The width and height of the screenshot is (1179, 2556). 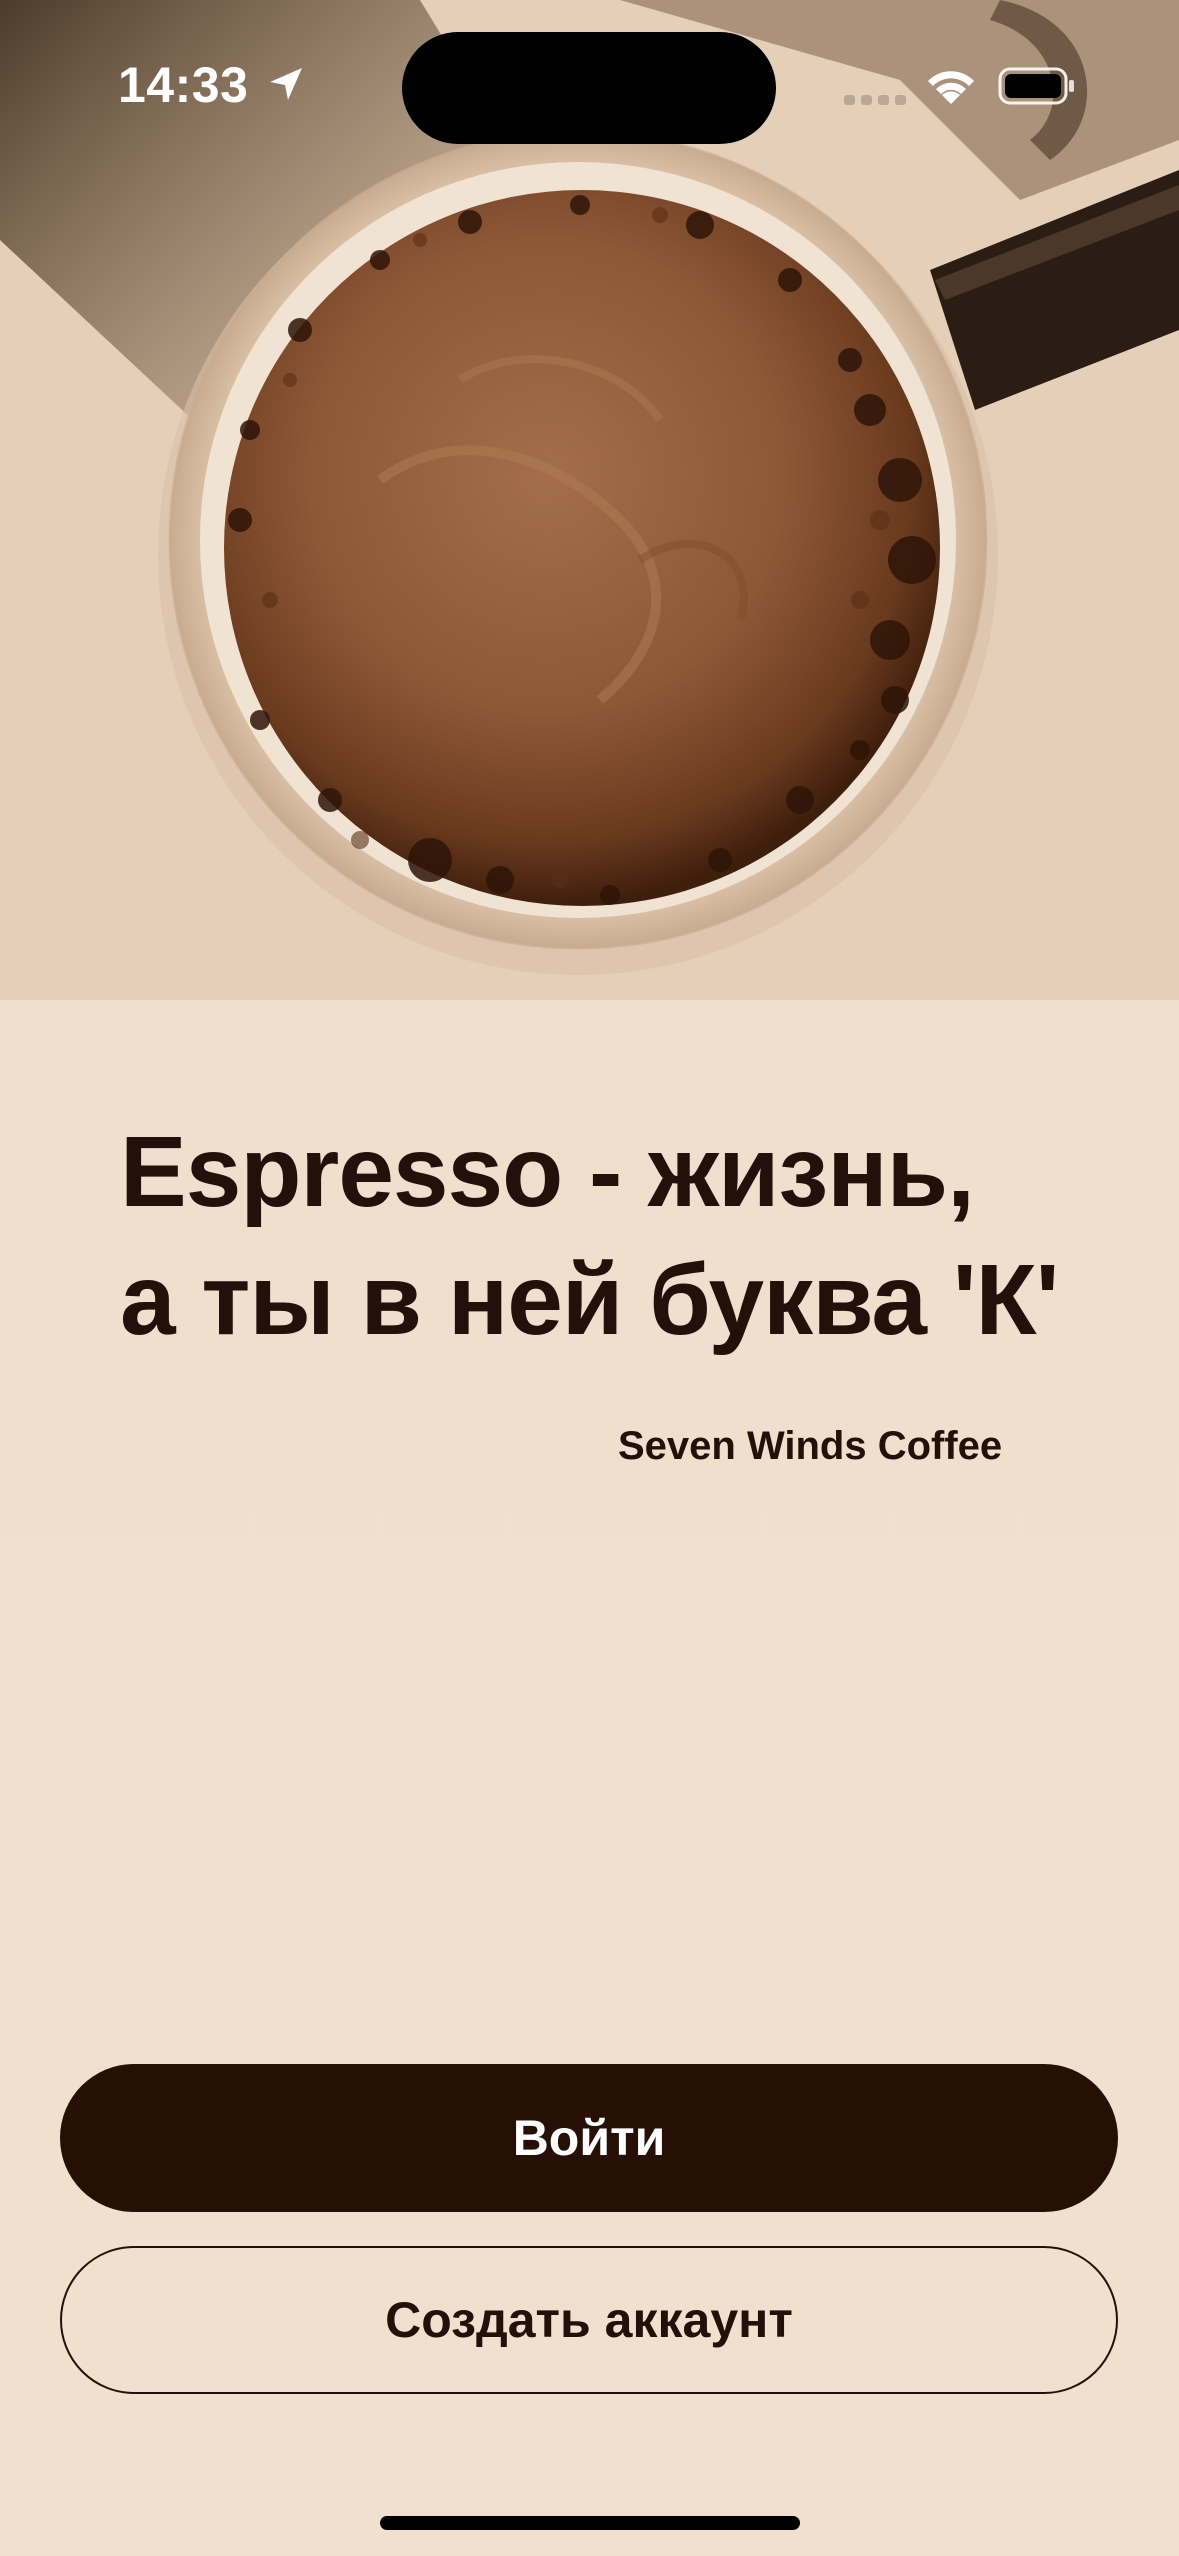 I want to click on headline: Espresso - жизнь, а ты в ней буква 'К', so click(x=610, y=1236).